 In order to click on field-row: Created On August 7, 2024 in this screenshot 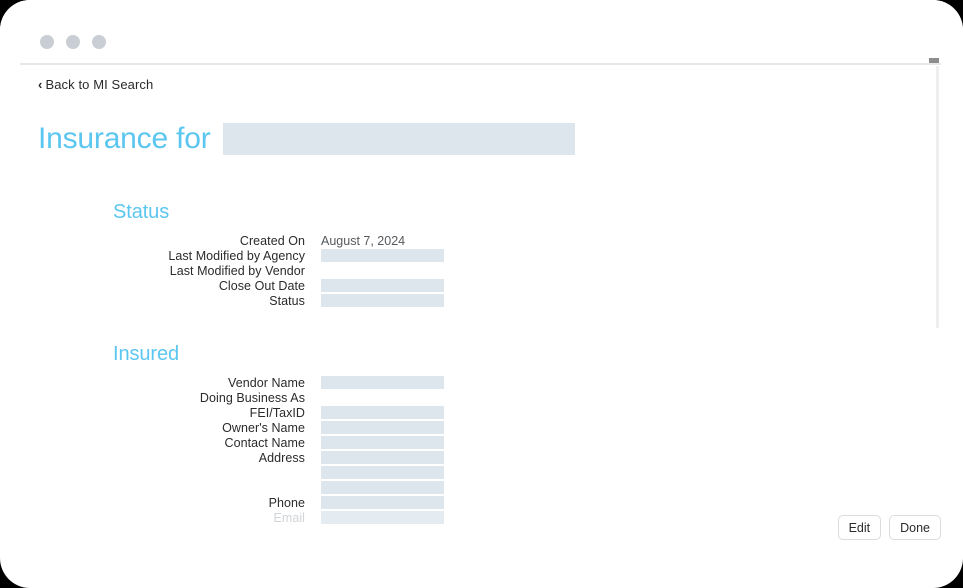, I will do `click(470, 240)`.